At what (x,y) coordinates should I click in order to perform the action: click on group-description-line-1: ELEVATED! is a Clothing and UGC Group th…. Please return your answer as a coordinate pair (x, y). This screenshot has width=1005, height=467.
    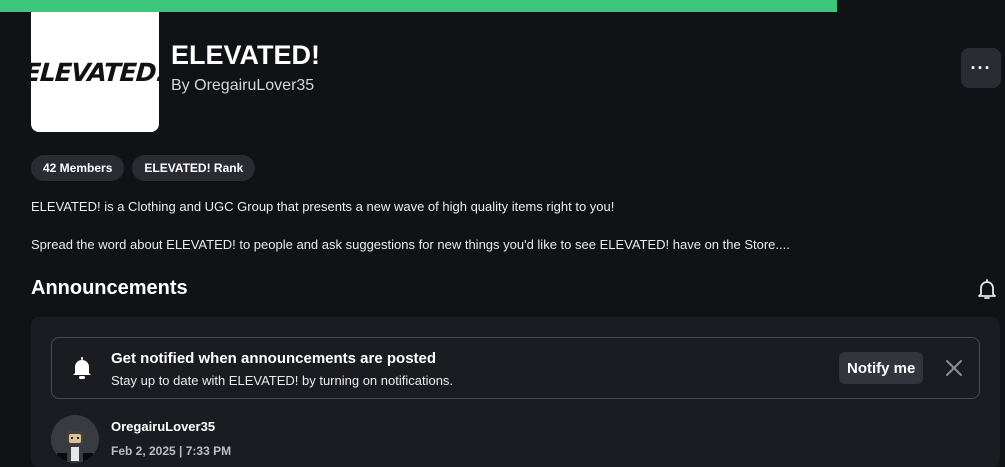
    Looking at the image, I should click on (323, 206).